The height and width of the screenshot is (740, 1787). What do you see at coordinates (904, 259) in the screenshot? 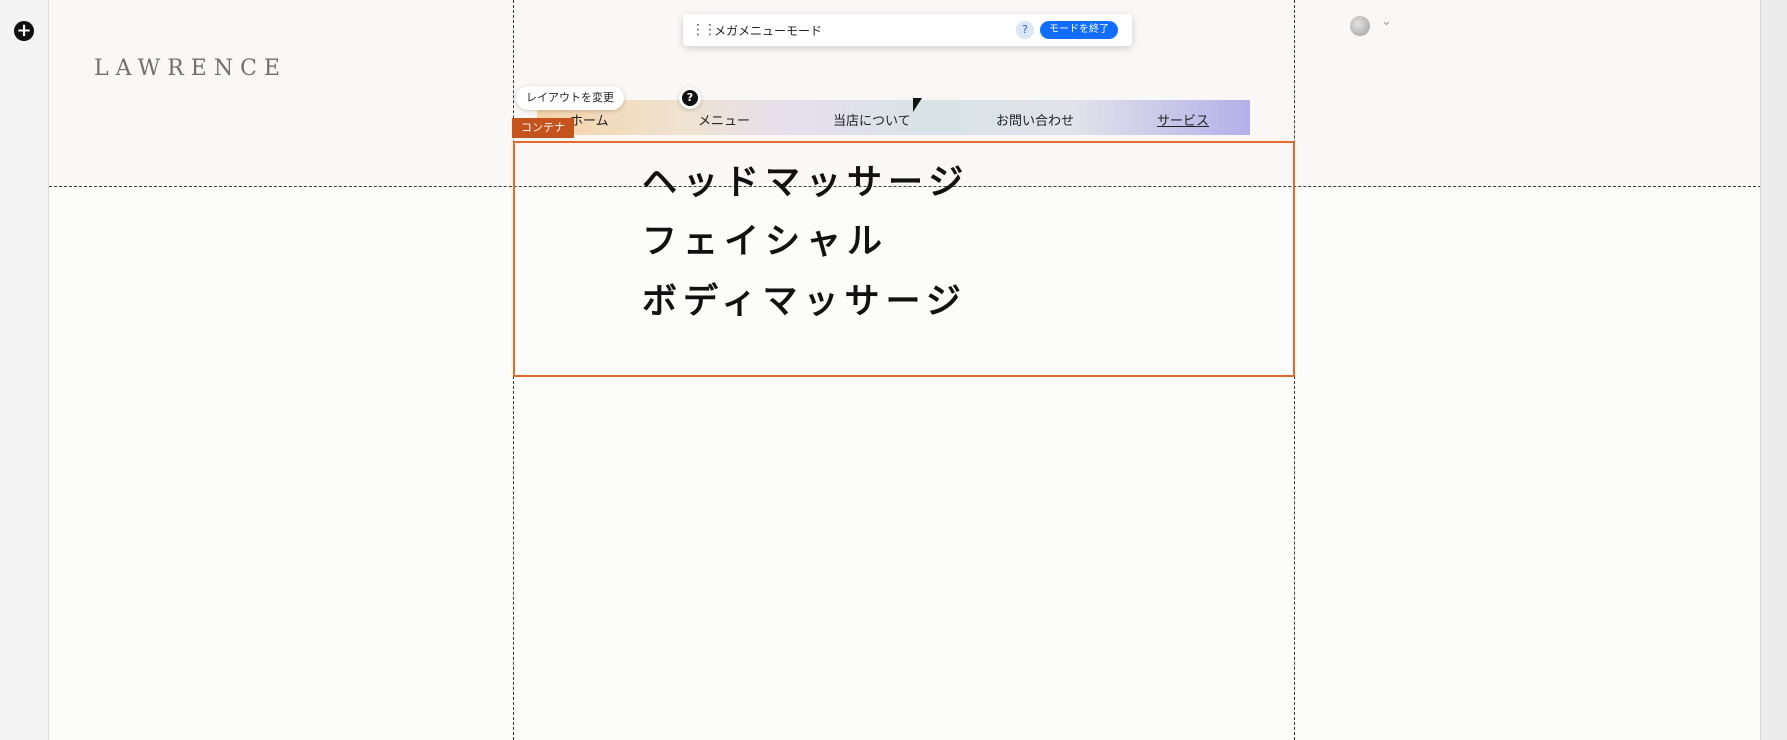
I see `mega-menu-container: ヘッドマッサージ フェイシャル ボディマッサージ` at bounding box center [904, 259].